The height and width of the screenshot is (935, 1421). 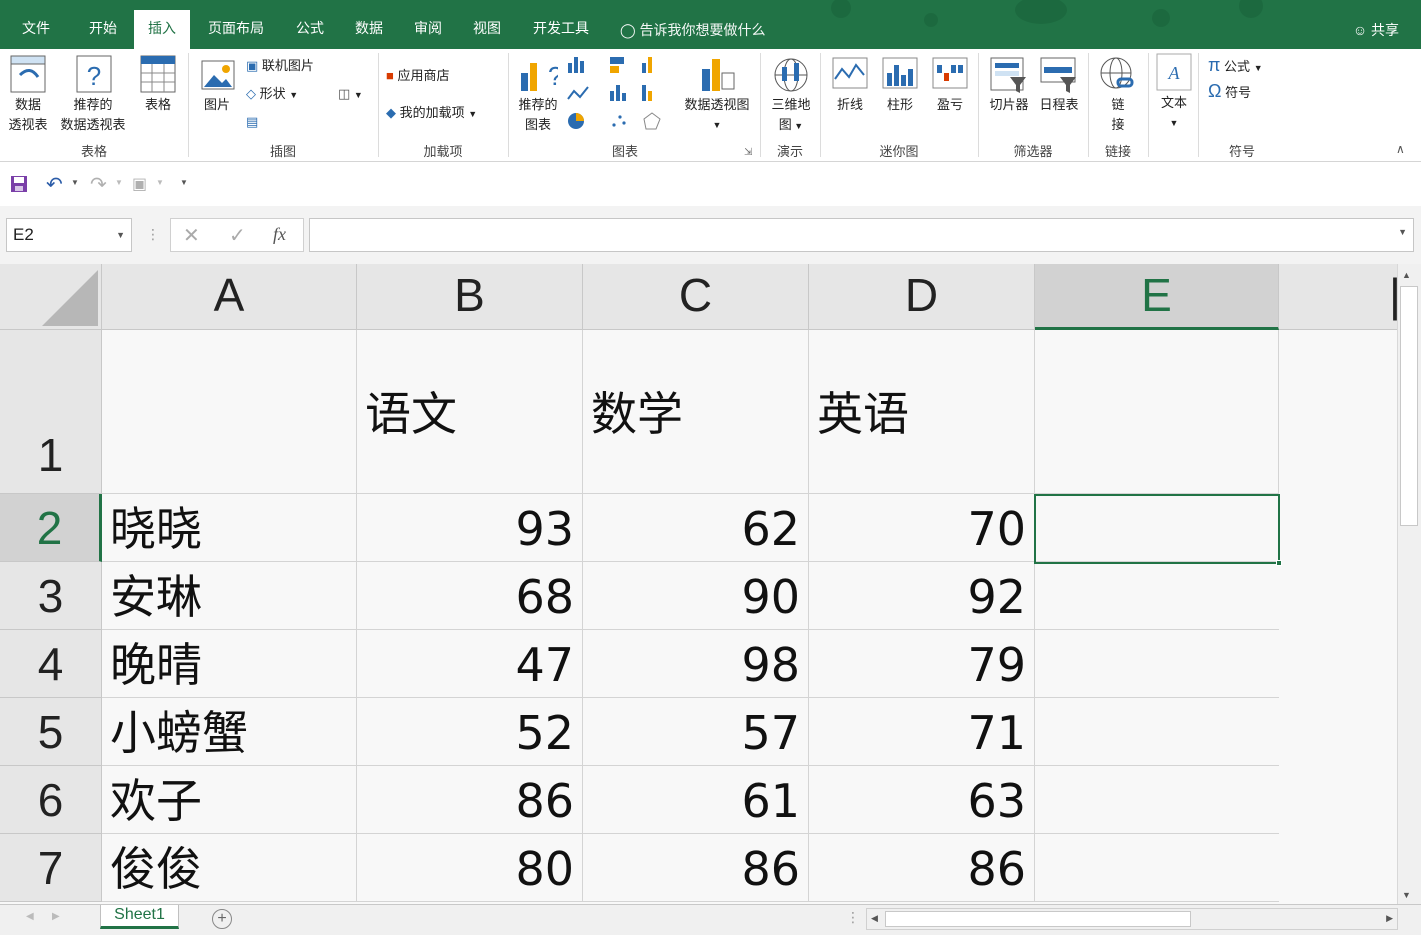 I want to click on column-header-c: C, so click(x=696, y=297).